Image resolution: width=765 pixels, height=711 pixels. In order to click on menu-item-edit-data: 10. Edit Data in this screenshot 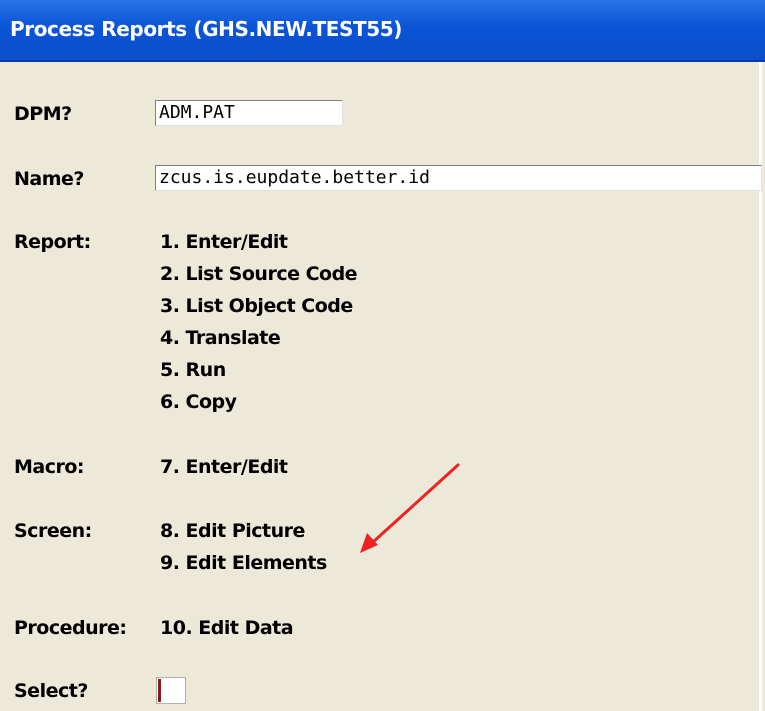, I will do `click(227, 628)`.